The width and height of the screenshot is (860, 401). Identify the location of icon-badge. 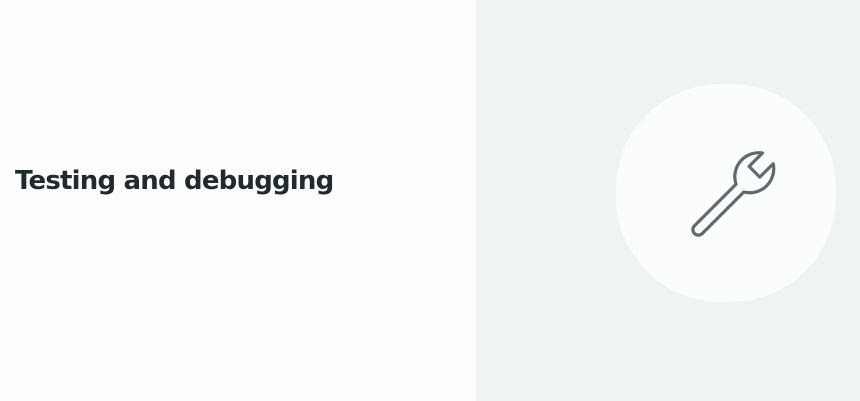
(726, 193).